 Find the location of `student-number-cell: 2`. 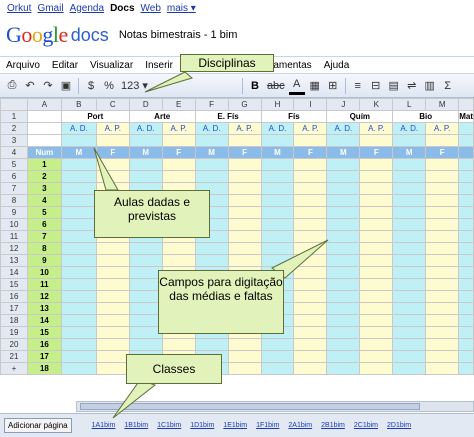

student-number-cell: 2 is located at coordinates (44, 176).